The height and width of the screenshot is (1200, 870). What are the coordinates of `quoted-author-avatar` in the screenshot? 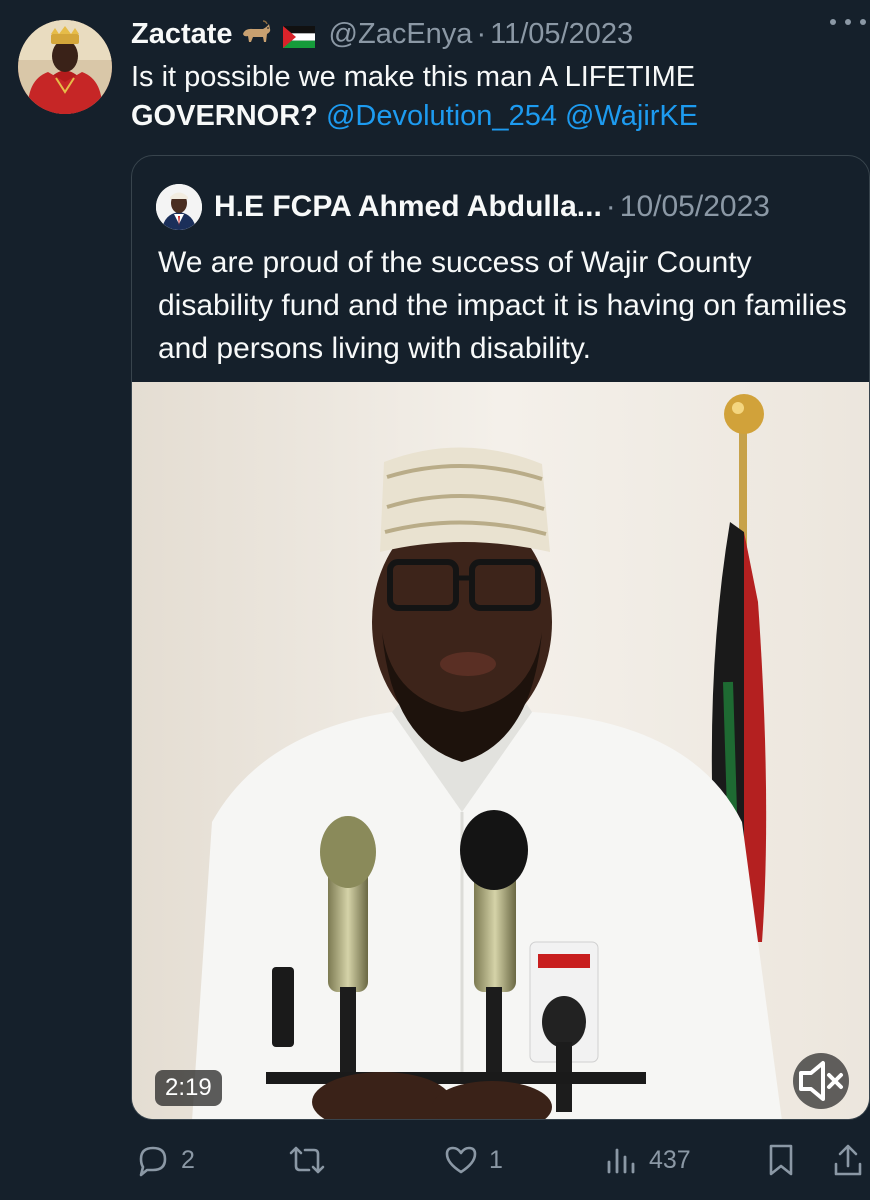 It's located at (179, 207).